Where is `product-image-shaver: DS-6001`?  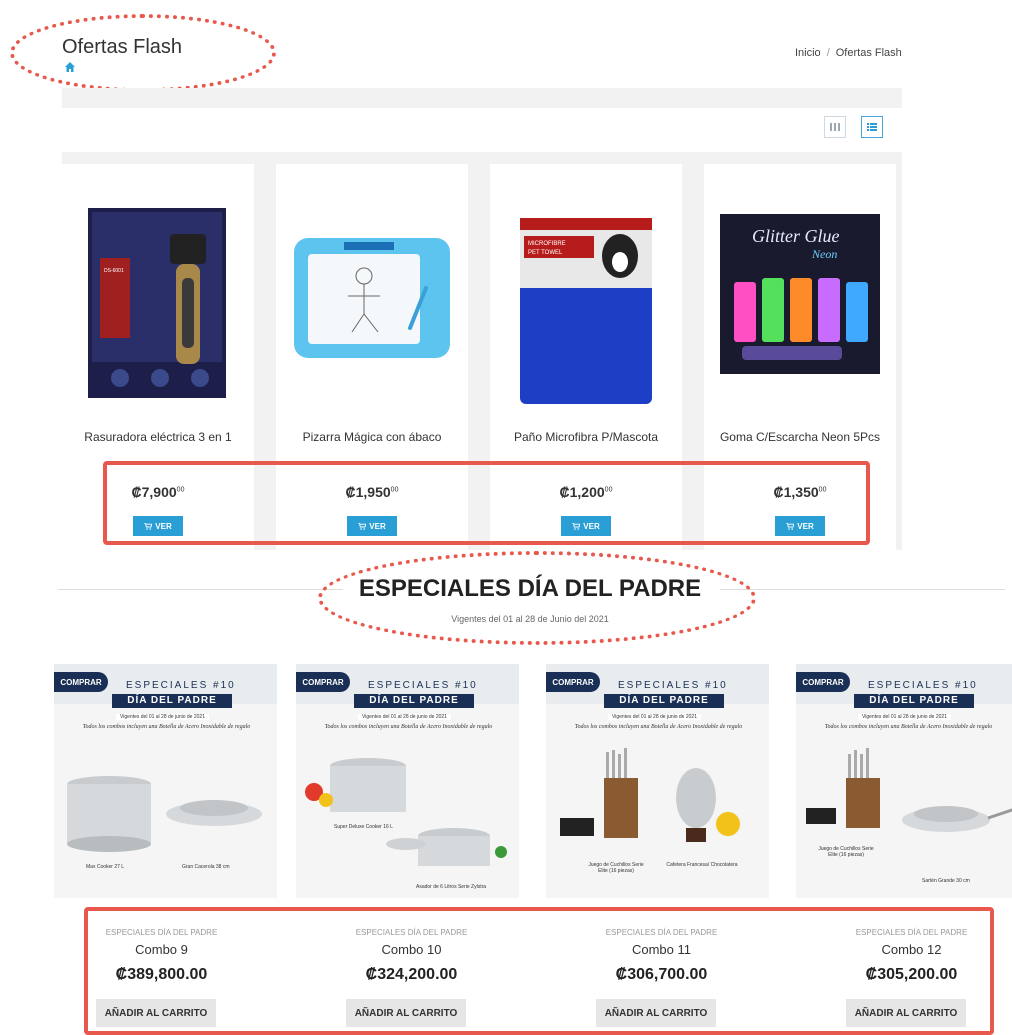 product-image-shaver: DS-6001 is located at coordinates (158, 293).